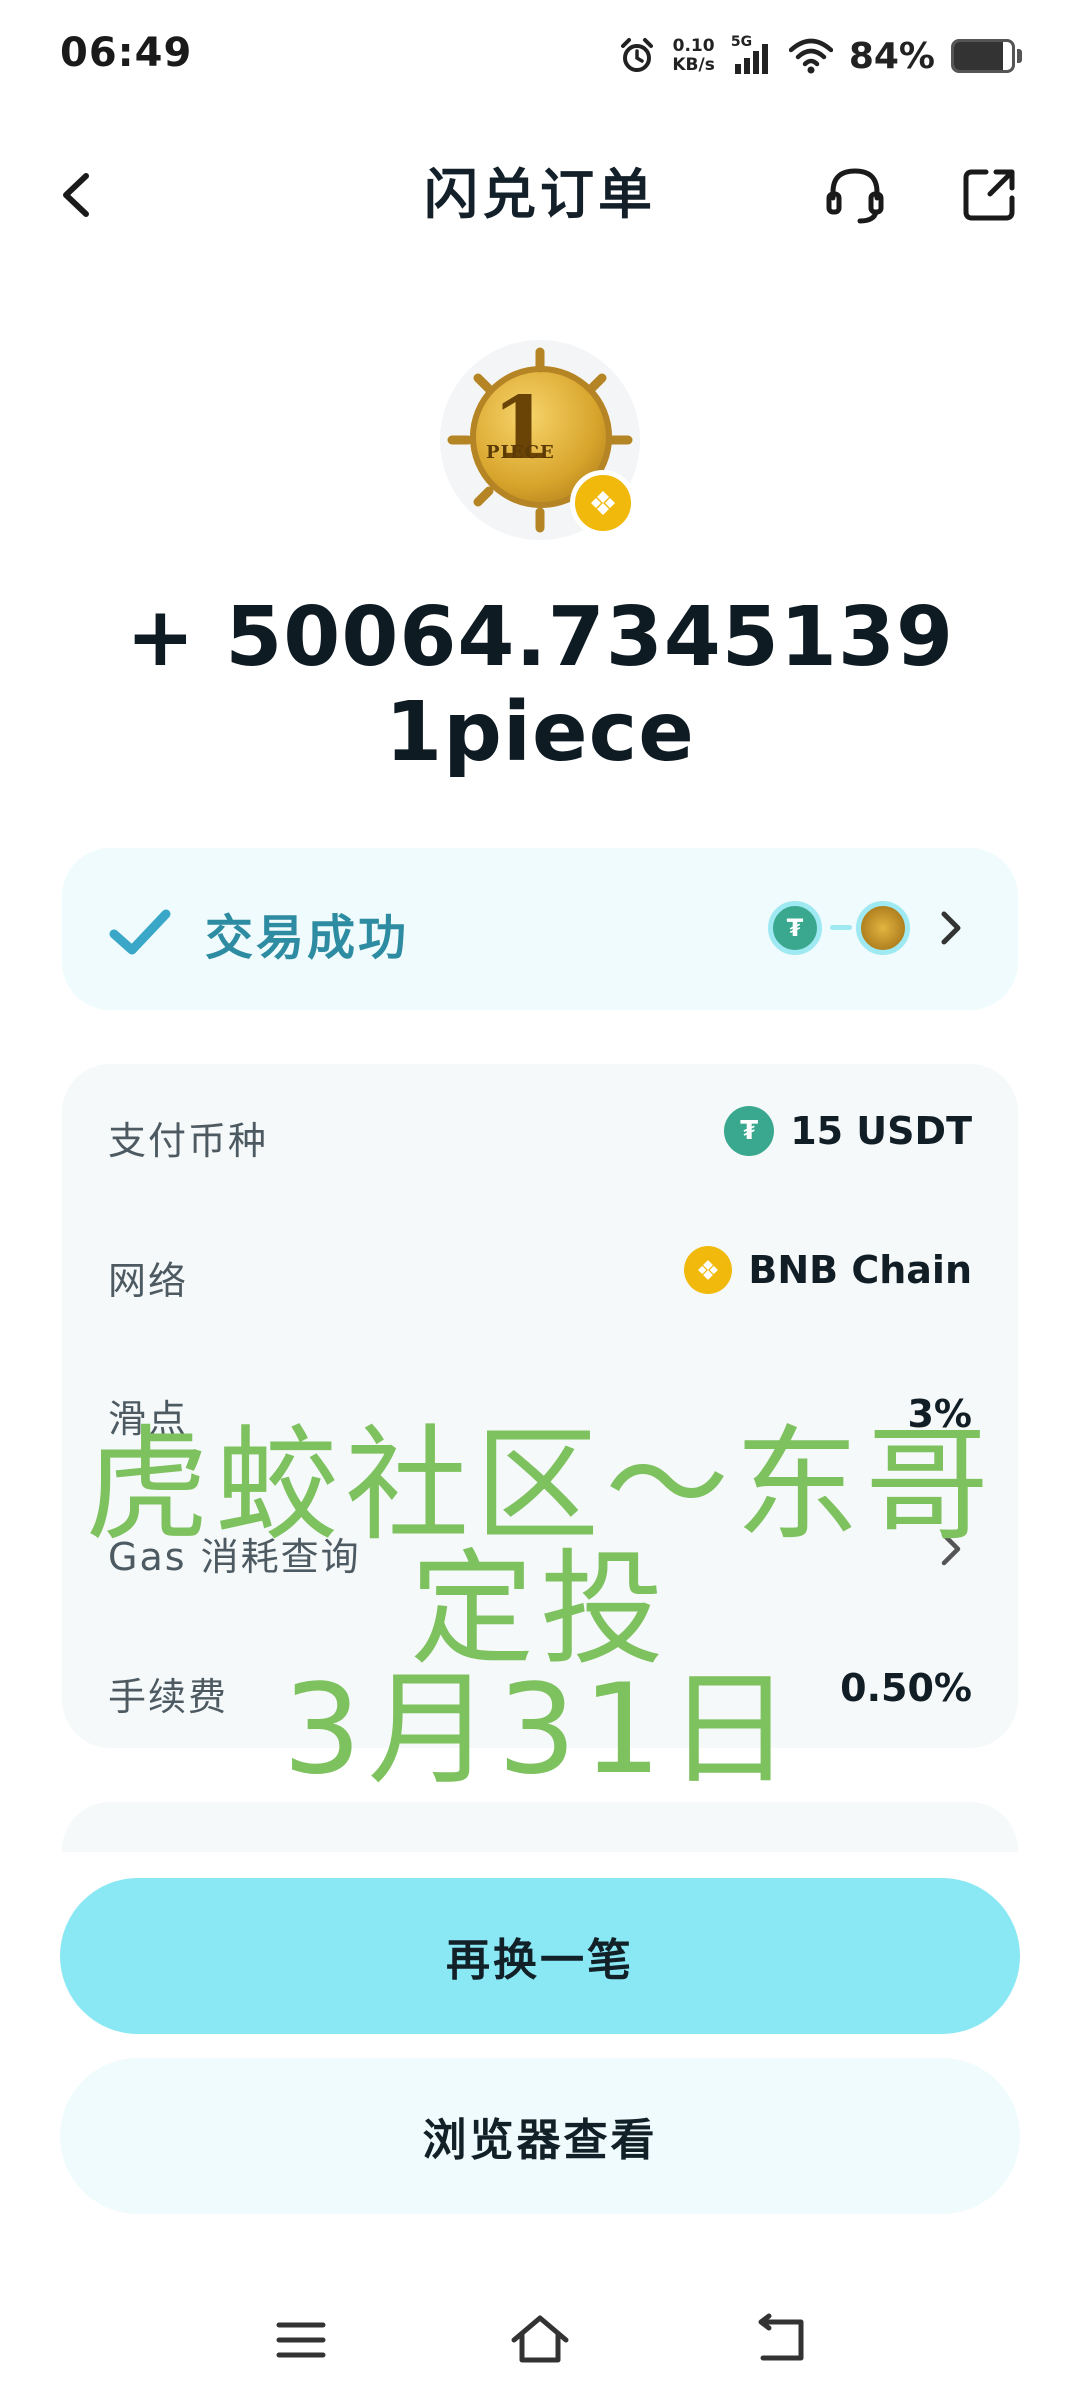 This screenshot has width=1080, height=2400. Describe the element at coordinates (148, 1281) in the screenshot. I see `network-label: 网络` at that location.